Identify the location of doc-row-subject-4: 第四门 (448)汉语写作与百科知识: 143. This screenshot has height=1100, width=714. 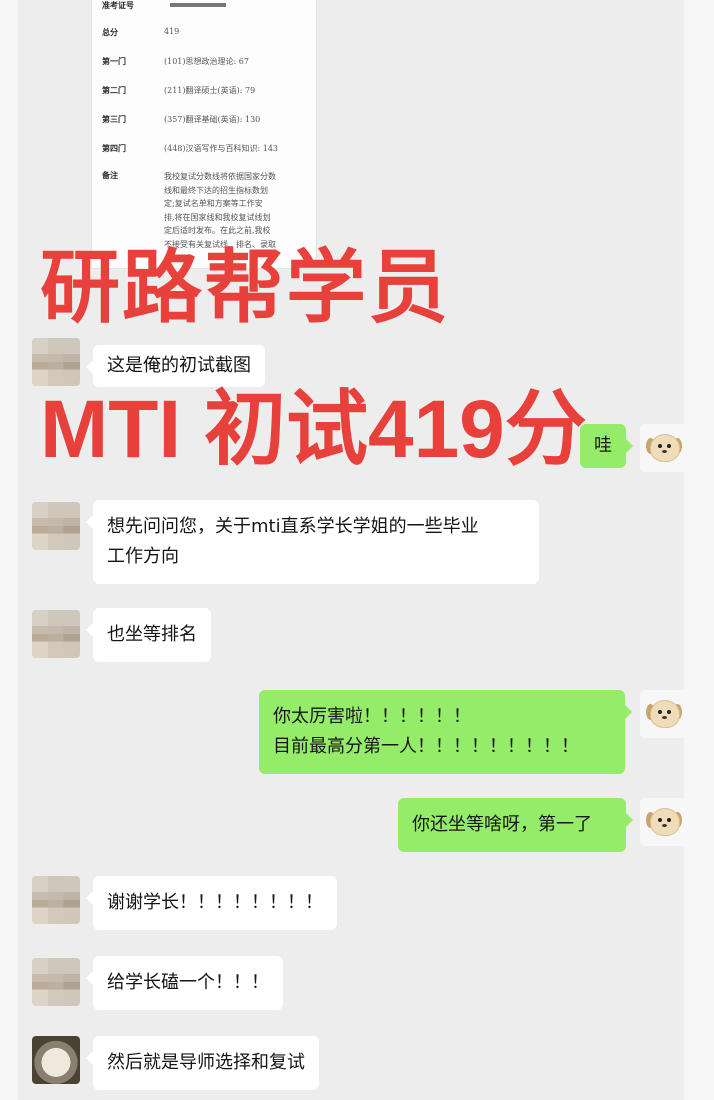
(206, 148).